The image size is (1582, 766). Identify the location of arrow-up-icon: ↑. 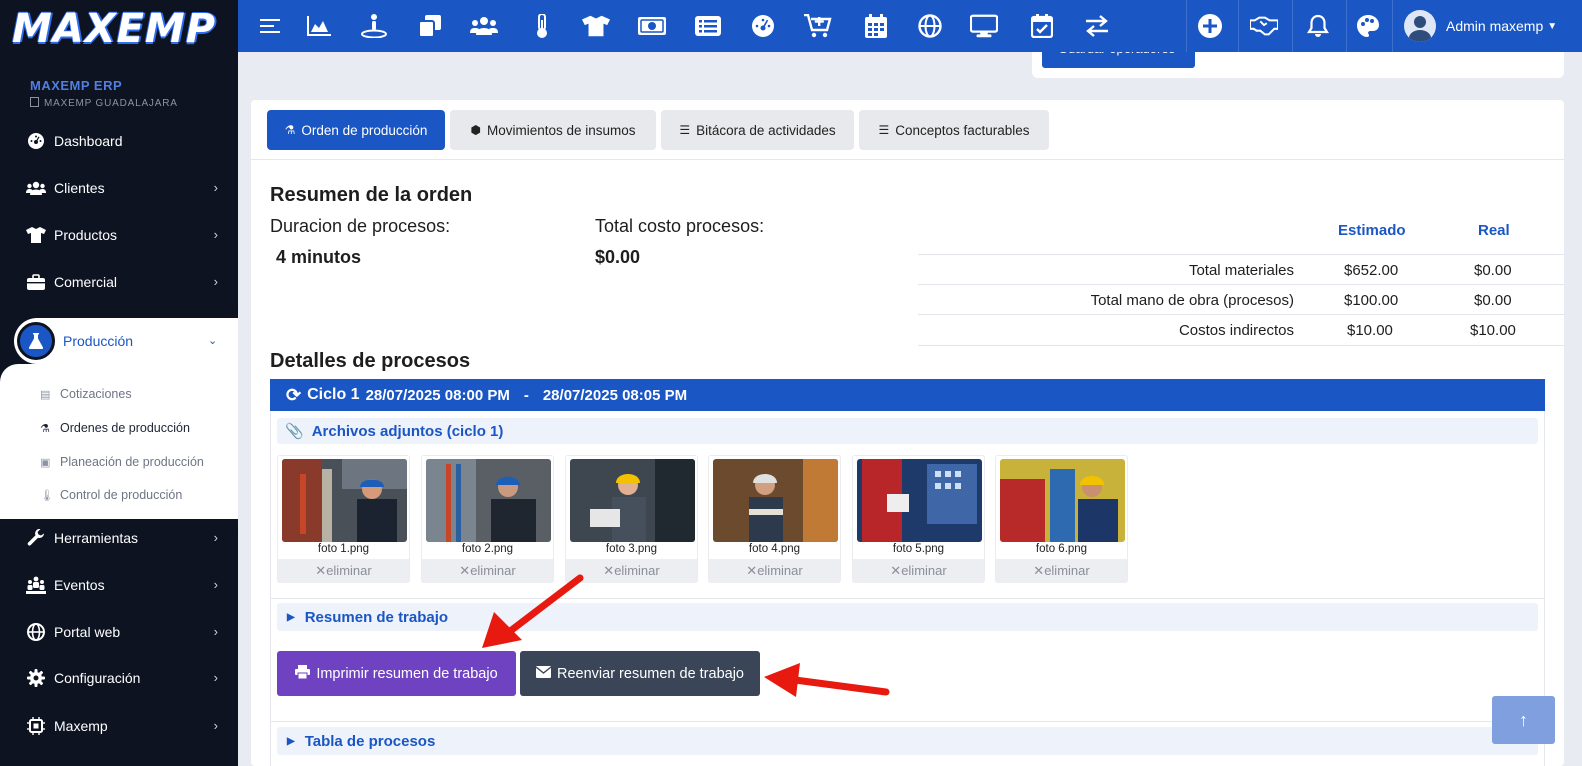
(1523, 719).